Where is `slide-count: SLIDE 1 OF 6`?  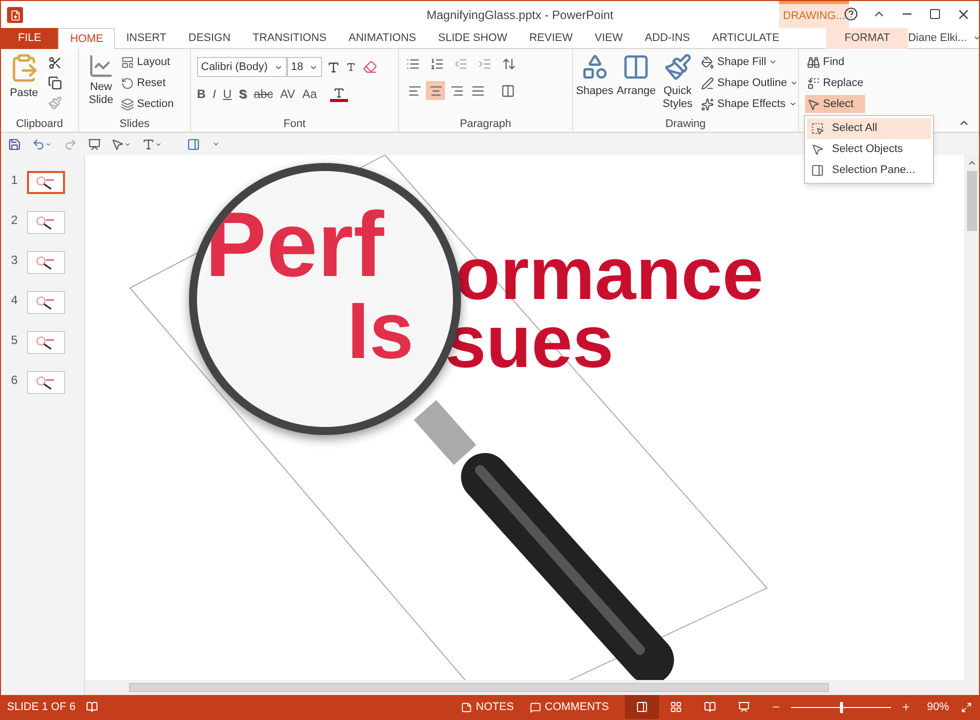
slide-count: SLIDE 1 OF 6 is located at coordinates (41, 707).